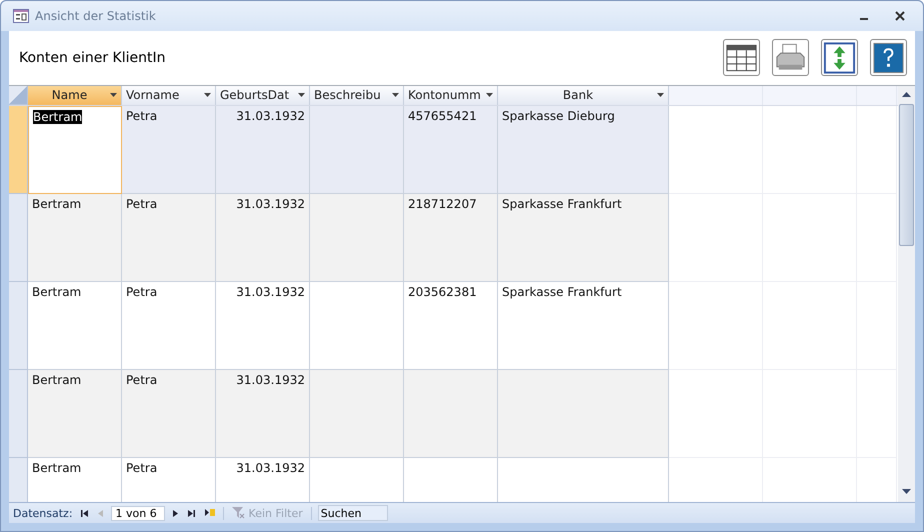 The height and width of the screenshot is (532, 924). Describe the element at coordinates (137, 513) in the screenshot. I see `record-field: 1 von 6` at that location.